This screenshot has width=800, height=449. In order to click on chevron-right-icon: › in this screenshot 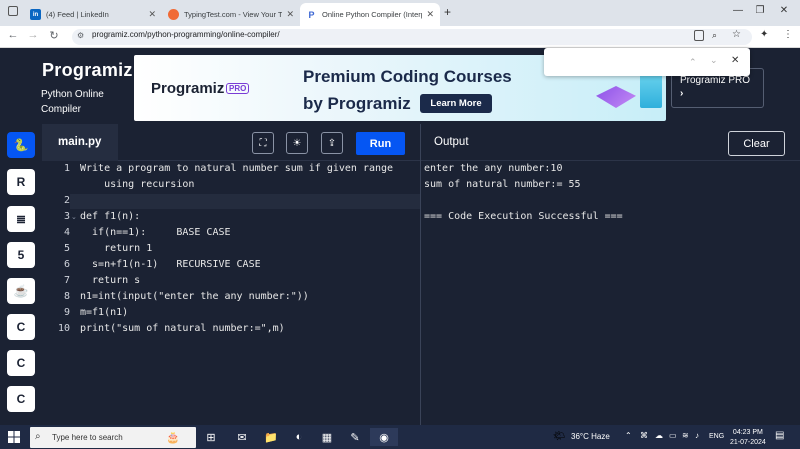, I will do `click(682, 93)`.